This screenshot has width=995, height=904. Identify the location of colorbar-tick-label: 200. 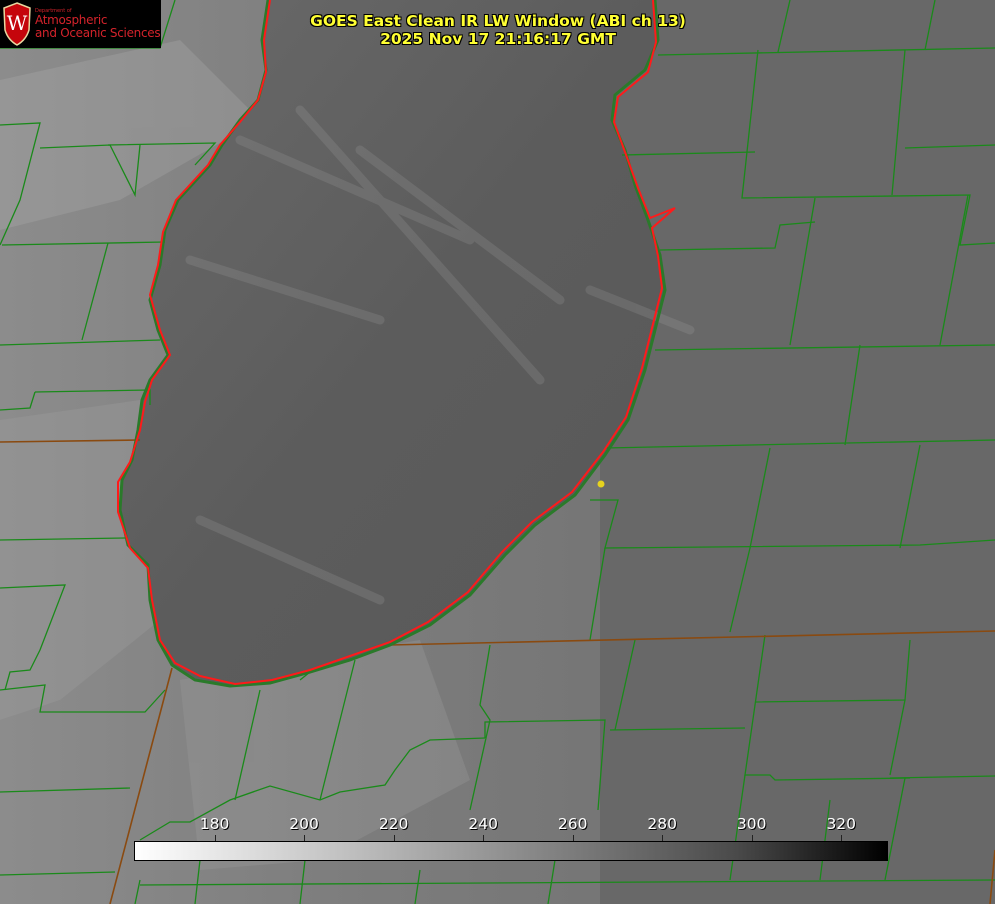
(304, 824).